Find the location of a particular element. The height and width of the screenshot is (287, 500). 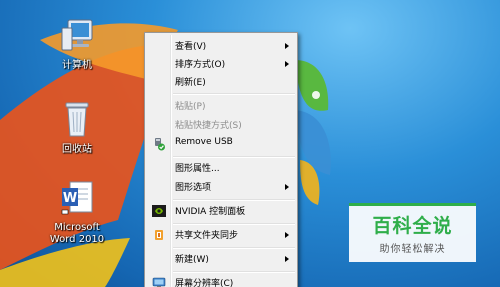

menu-item-sort-by: 排序方式(O) is located at coordinates (221, 64).